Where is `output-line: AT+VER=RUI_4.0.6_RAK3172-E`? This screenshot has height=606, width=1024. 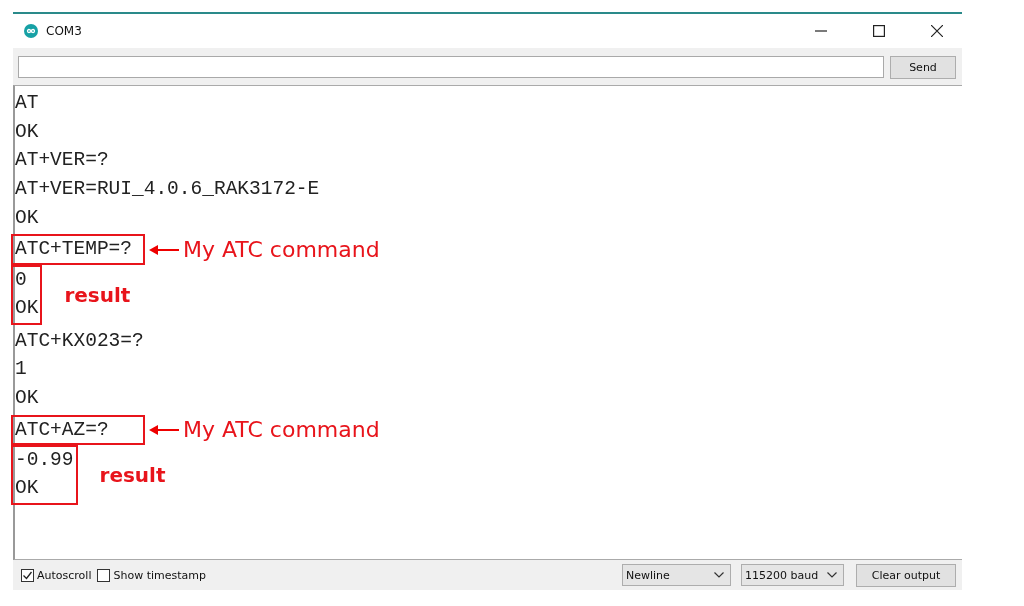
output-line: AT+VER=RUI_4.0.6_RAK3172-E is located at coordinates (167, 190).